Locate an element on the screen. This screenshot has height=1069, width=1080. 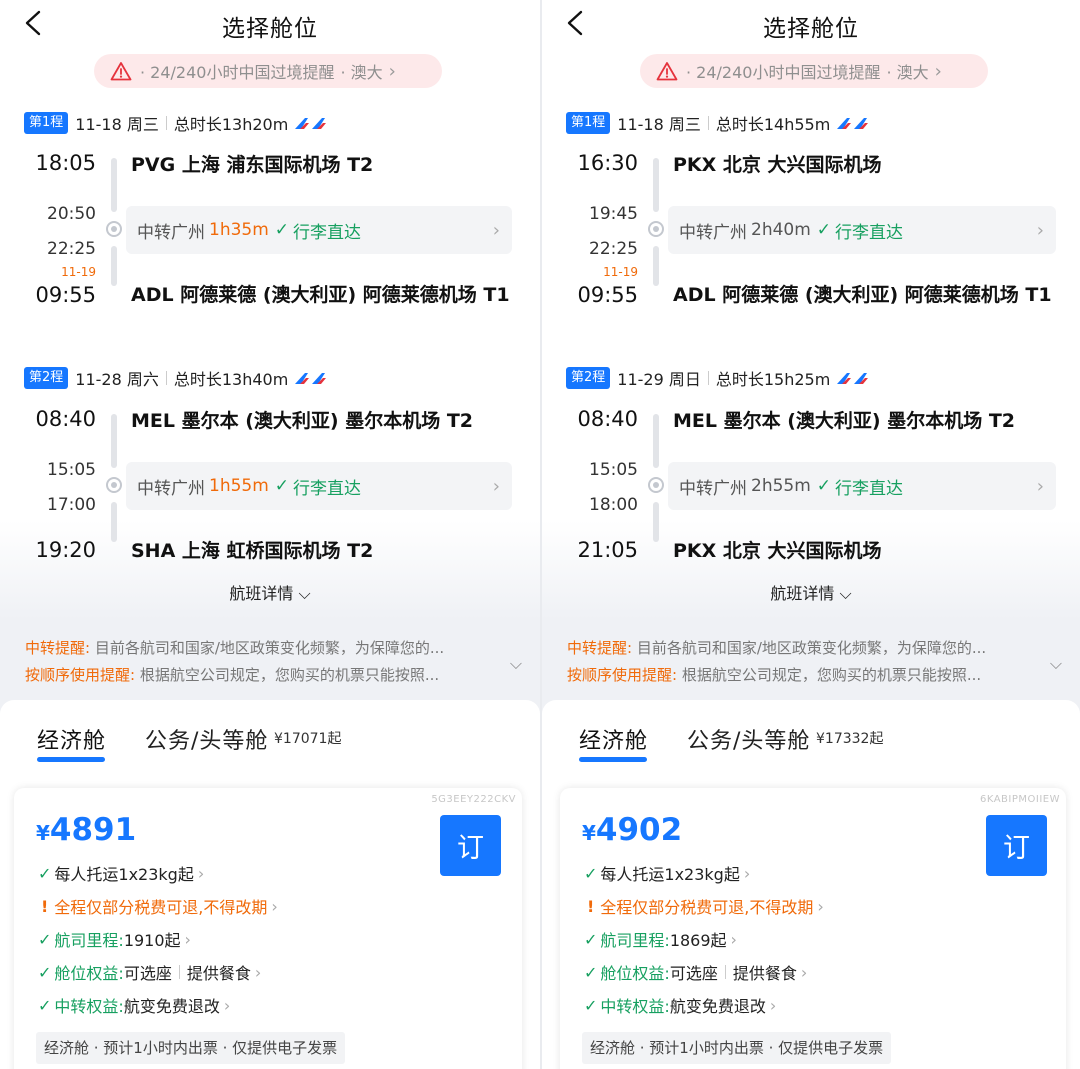
transfer-info-row: 中转广州 2h55m ✓ 行李直达 › is located at coordinates (862, 486).